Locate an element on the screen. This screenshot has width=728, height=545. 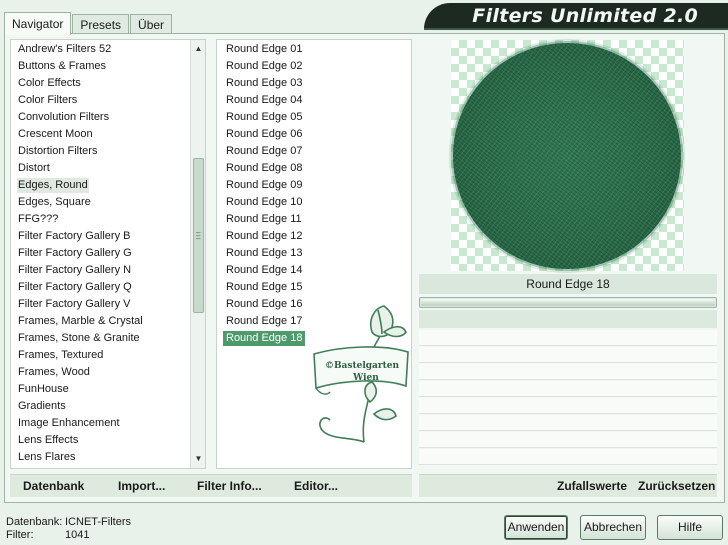
category-item: Distort is located at coordinates (34, 168).